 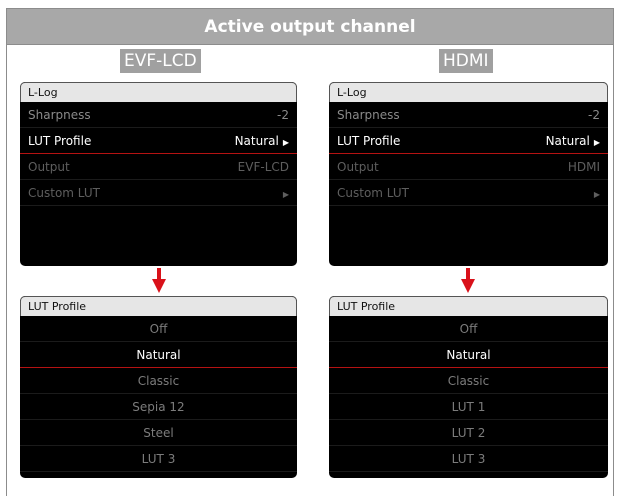 I want to click on option-lut-2: LUT 2, so click(x=468, y=433).